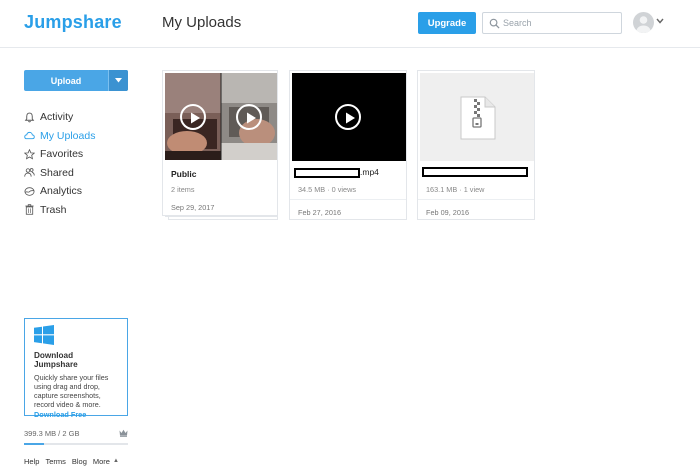 This screenshot has height=473, width=700. What do you see at coordinates (560, 23) in the screenshot?
I see `search-input` at bounding box center [560, 23].